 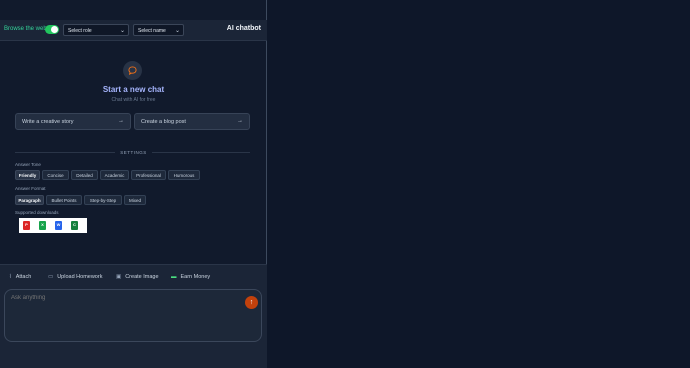 What do you see at coordinates (37, 212) in the screenshot?
I see `supported-downloads-label: Supported downloads` at bounding box center [37, 212].